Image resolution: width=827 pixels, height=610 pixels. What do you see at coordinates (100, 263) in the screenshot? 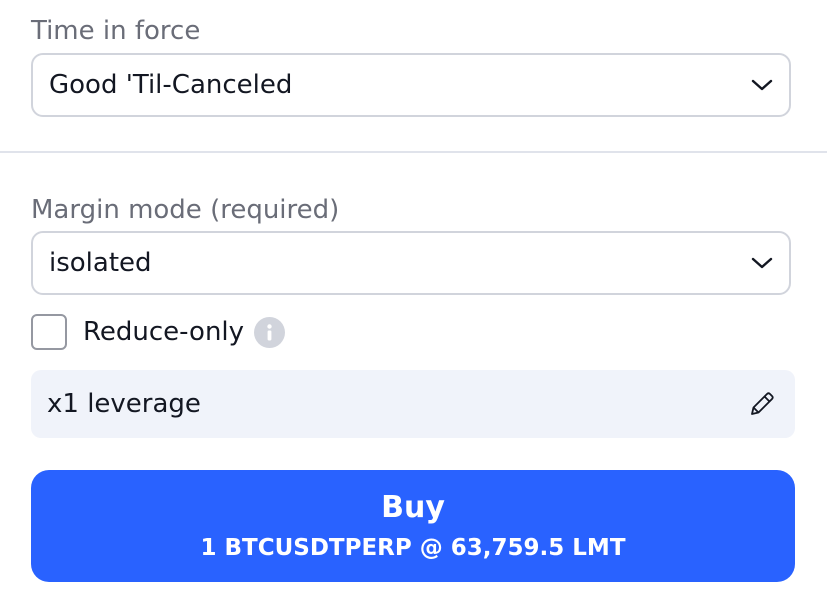
I see `margin-mode-value: isolated` at bounding box center [100, 263].